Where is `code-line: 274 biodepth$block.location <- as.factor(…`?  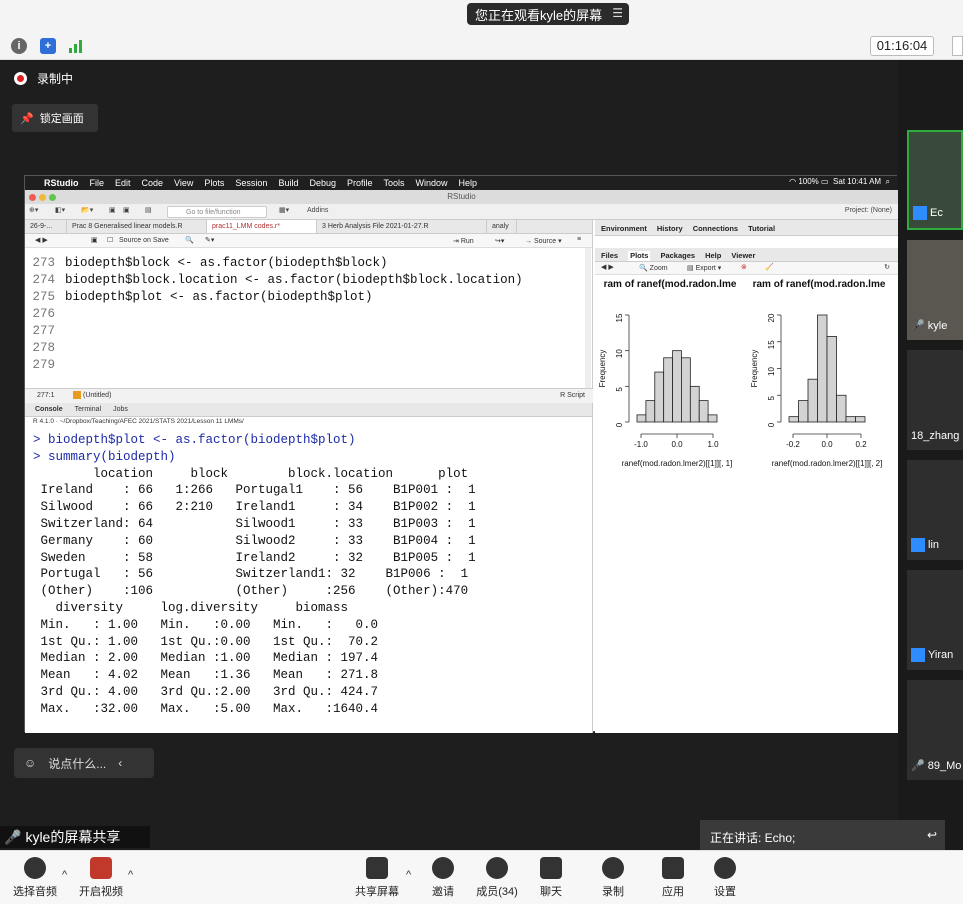 code-line: 274 biodepth$block.location <- as.factor(… is located at coordinates (273, 281).